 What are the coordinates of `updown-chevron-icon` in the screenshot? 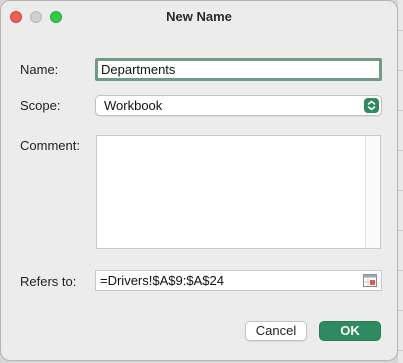 It's located at (371, 105).